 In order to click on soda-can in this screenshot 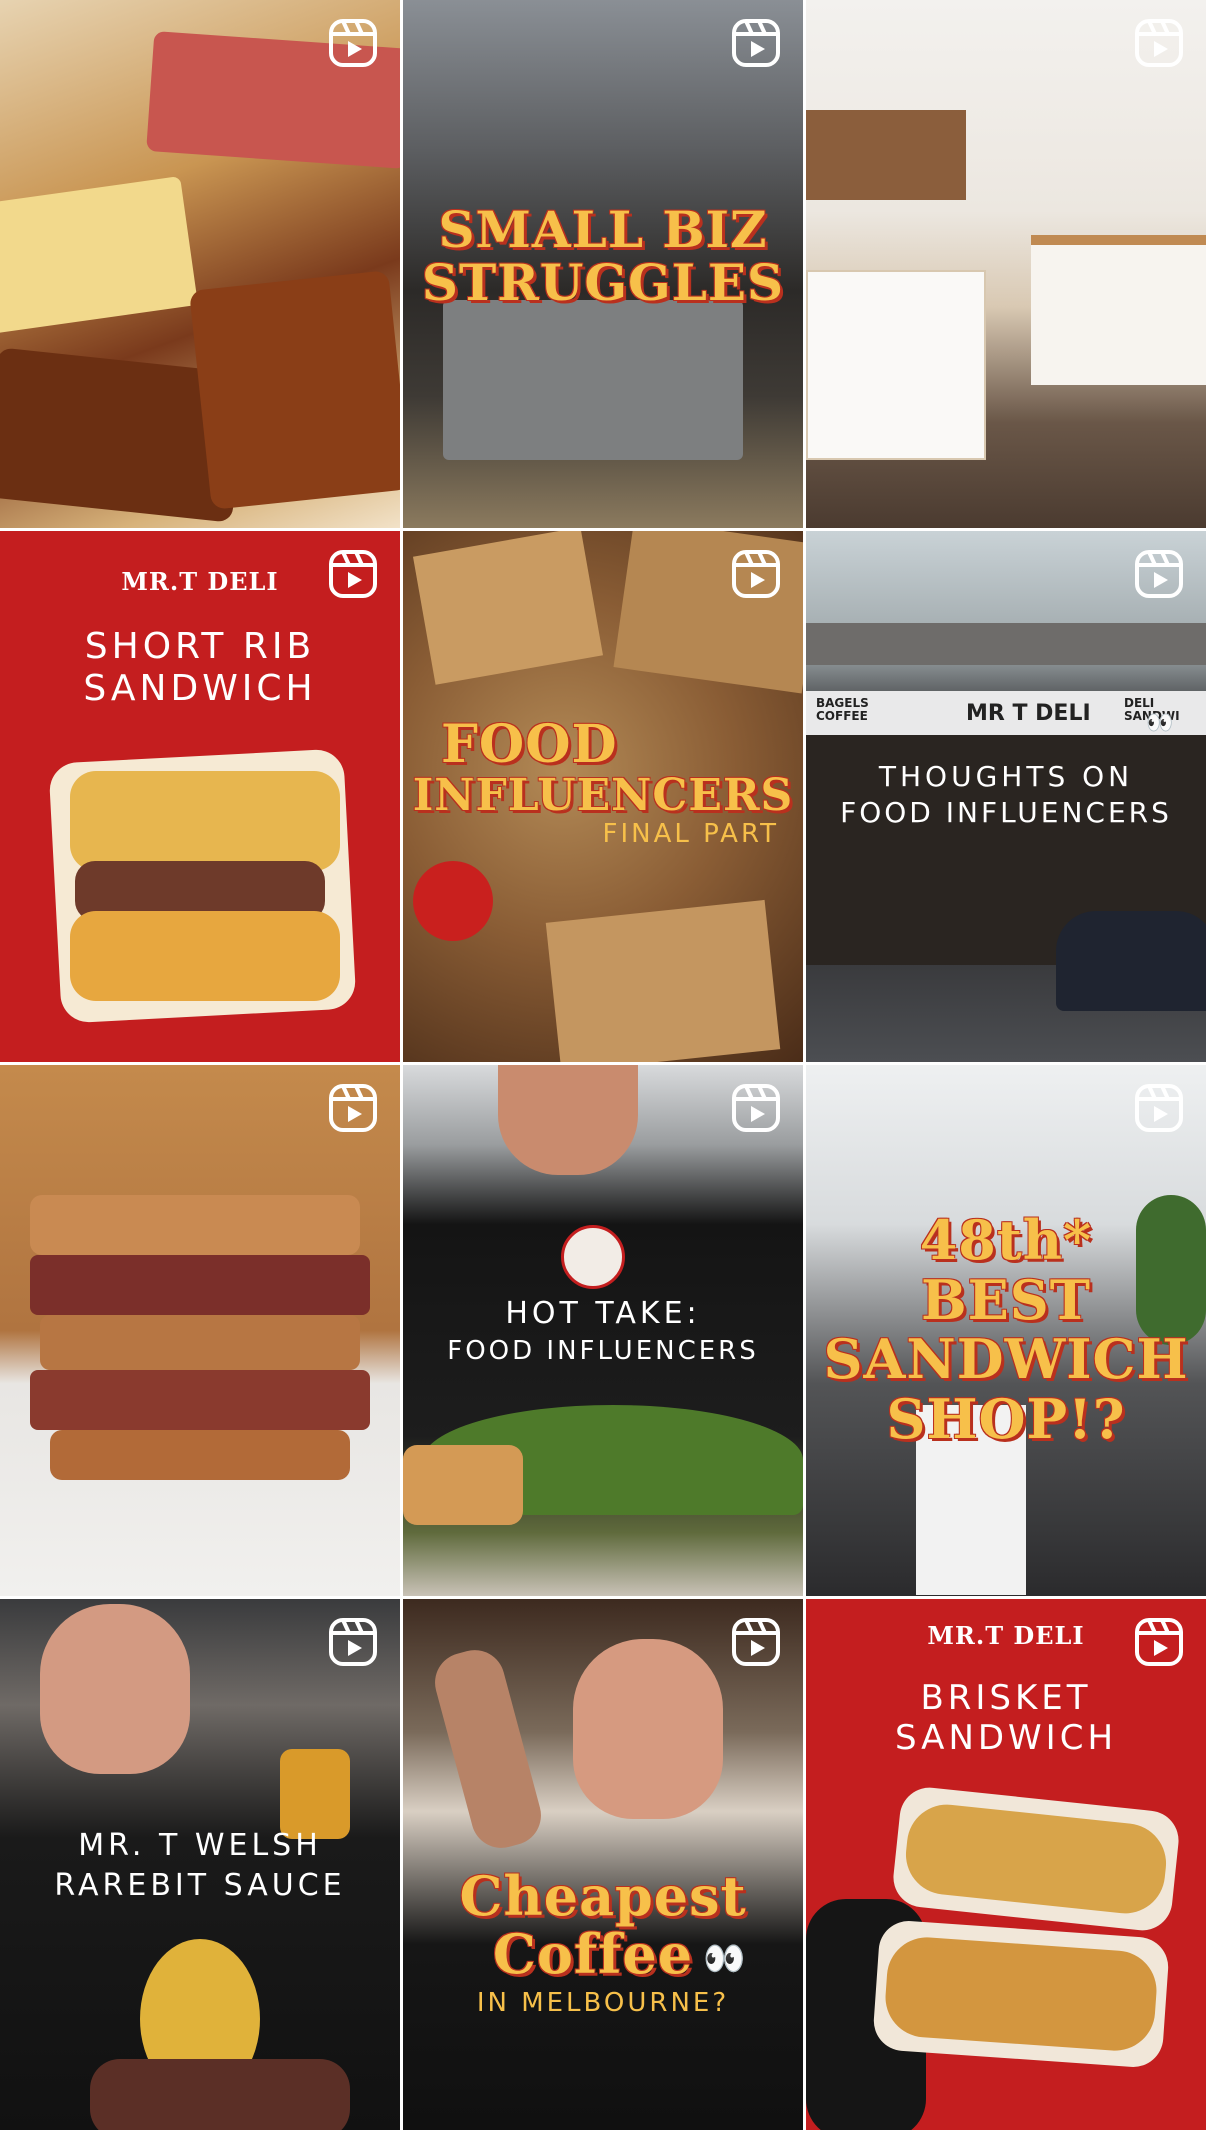, I will do `click(453, 901)`.